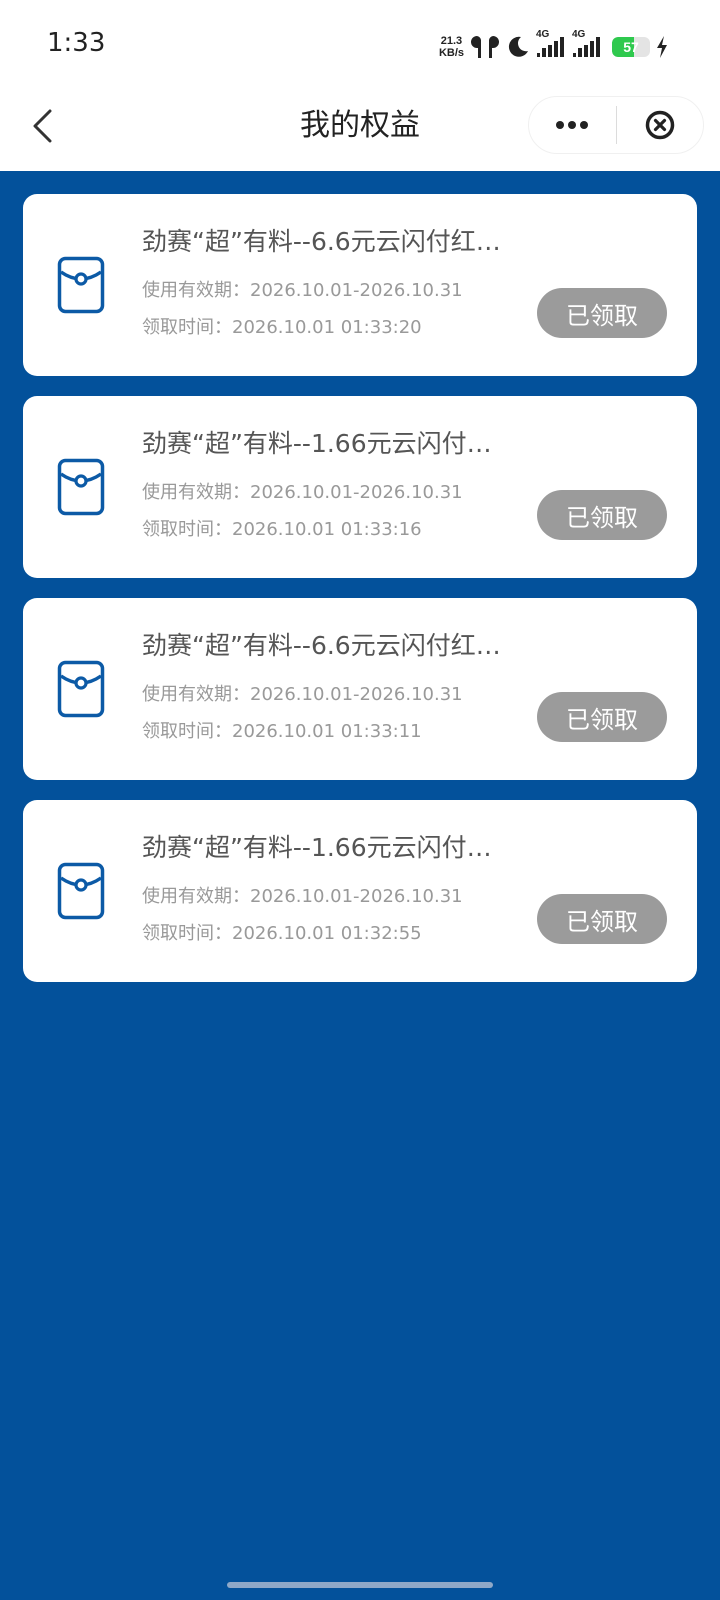 The image size is (720, 1600). I want to click on signal-1-label: 4G, so click(543, 34).